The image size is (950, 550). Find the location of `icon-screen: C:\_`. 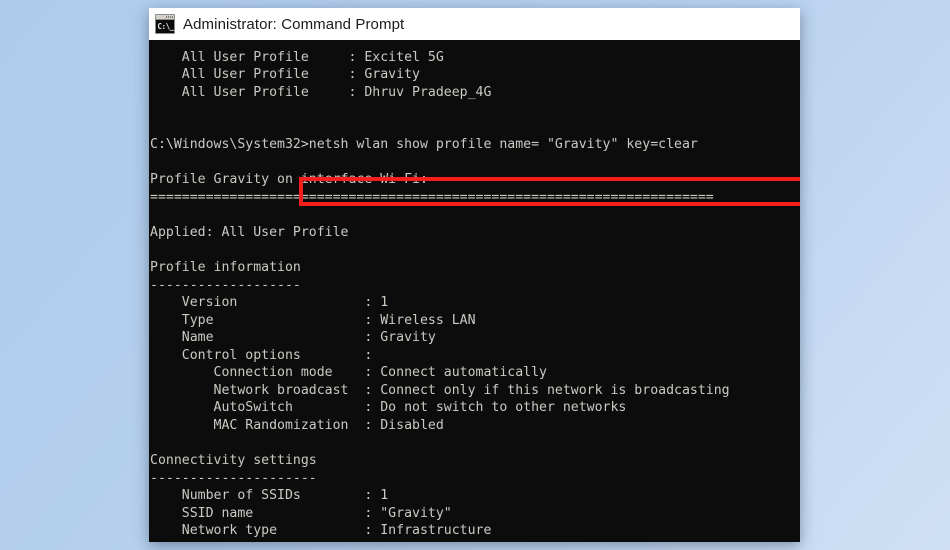

icon-screen: C:\_ is located at coordinates (165, 26).